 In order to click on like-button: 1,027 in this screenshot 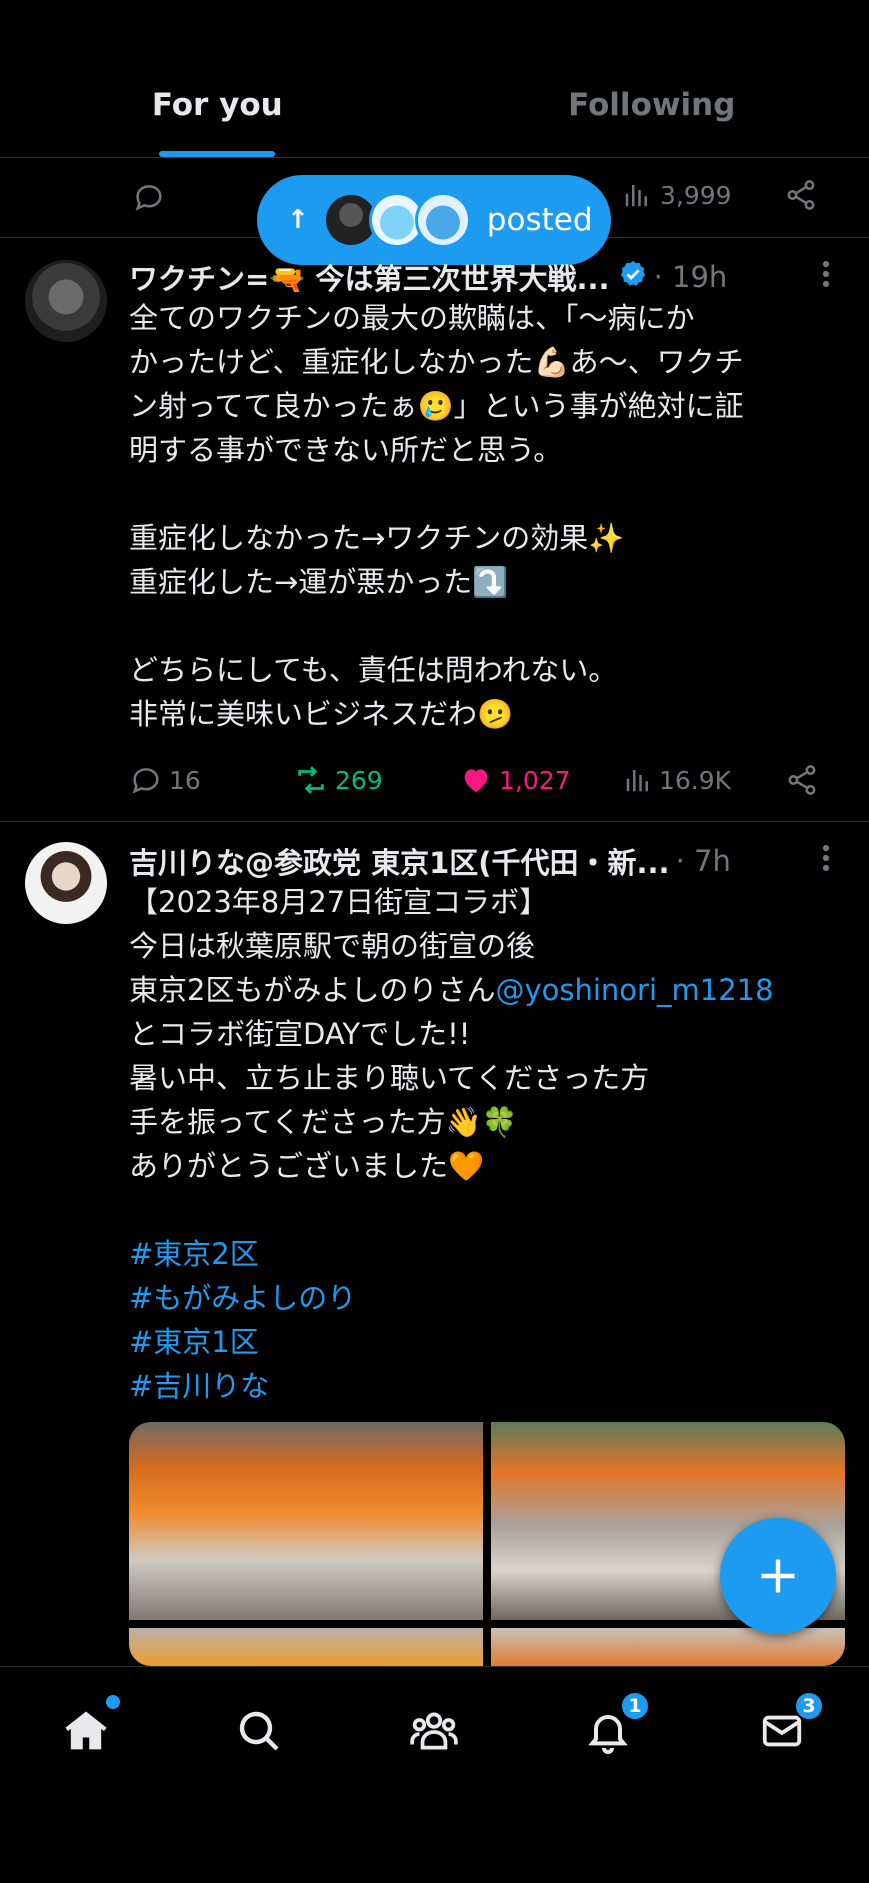, I will do `click(515, 780)`.